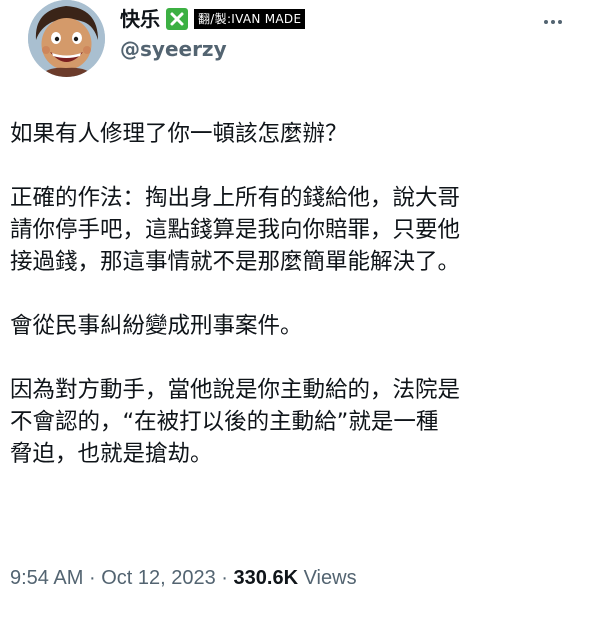 The width and height of the screenshot is (595, 640). I want to click on tweet-paragraph: 如果有人修理了你一頓該怎麼辦？, so click(179, 134).